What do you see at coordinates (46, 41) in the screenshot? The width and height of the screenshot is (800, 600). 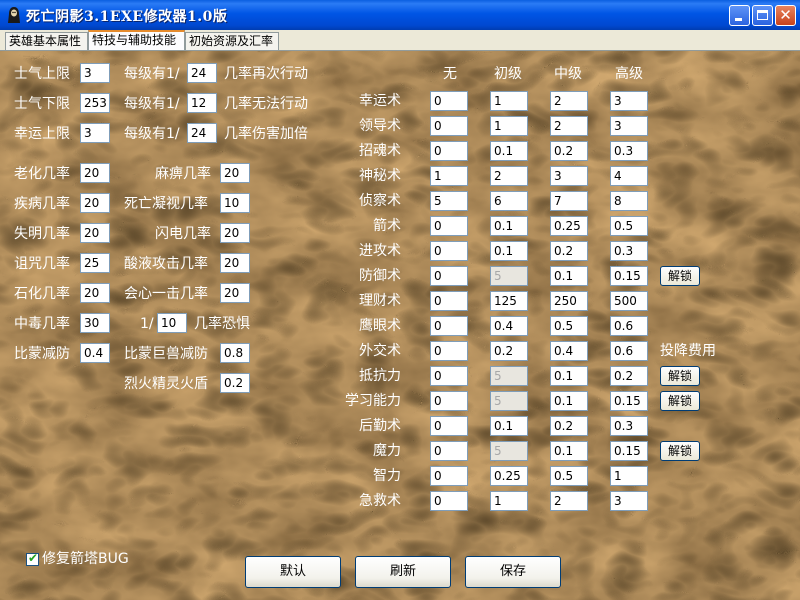 I see `tab-hero-attributes: 英雄基本属性` at bounding box center [46, 41].